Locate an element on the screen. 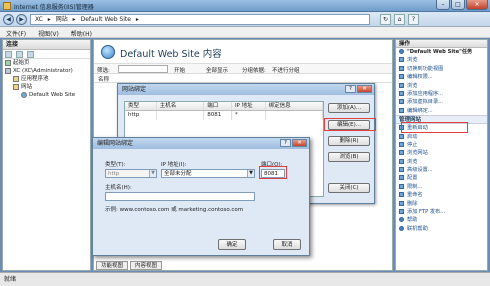 The image size is (490, 286). bindings-table-header: 类型 主机名 端口 IP 地址 绑定信息 is located at coordinates (224, 106).